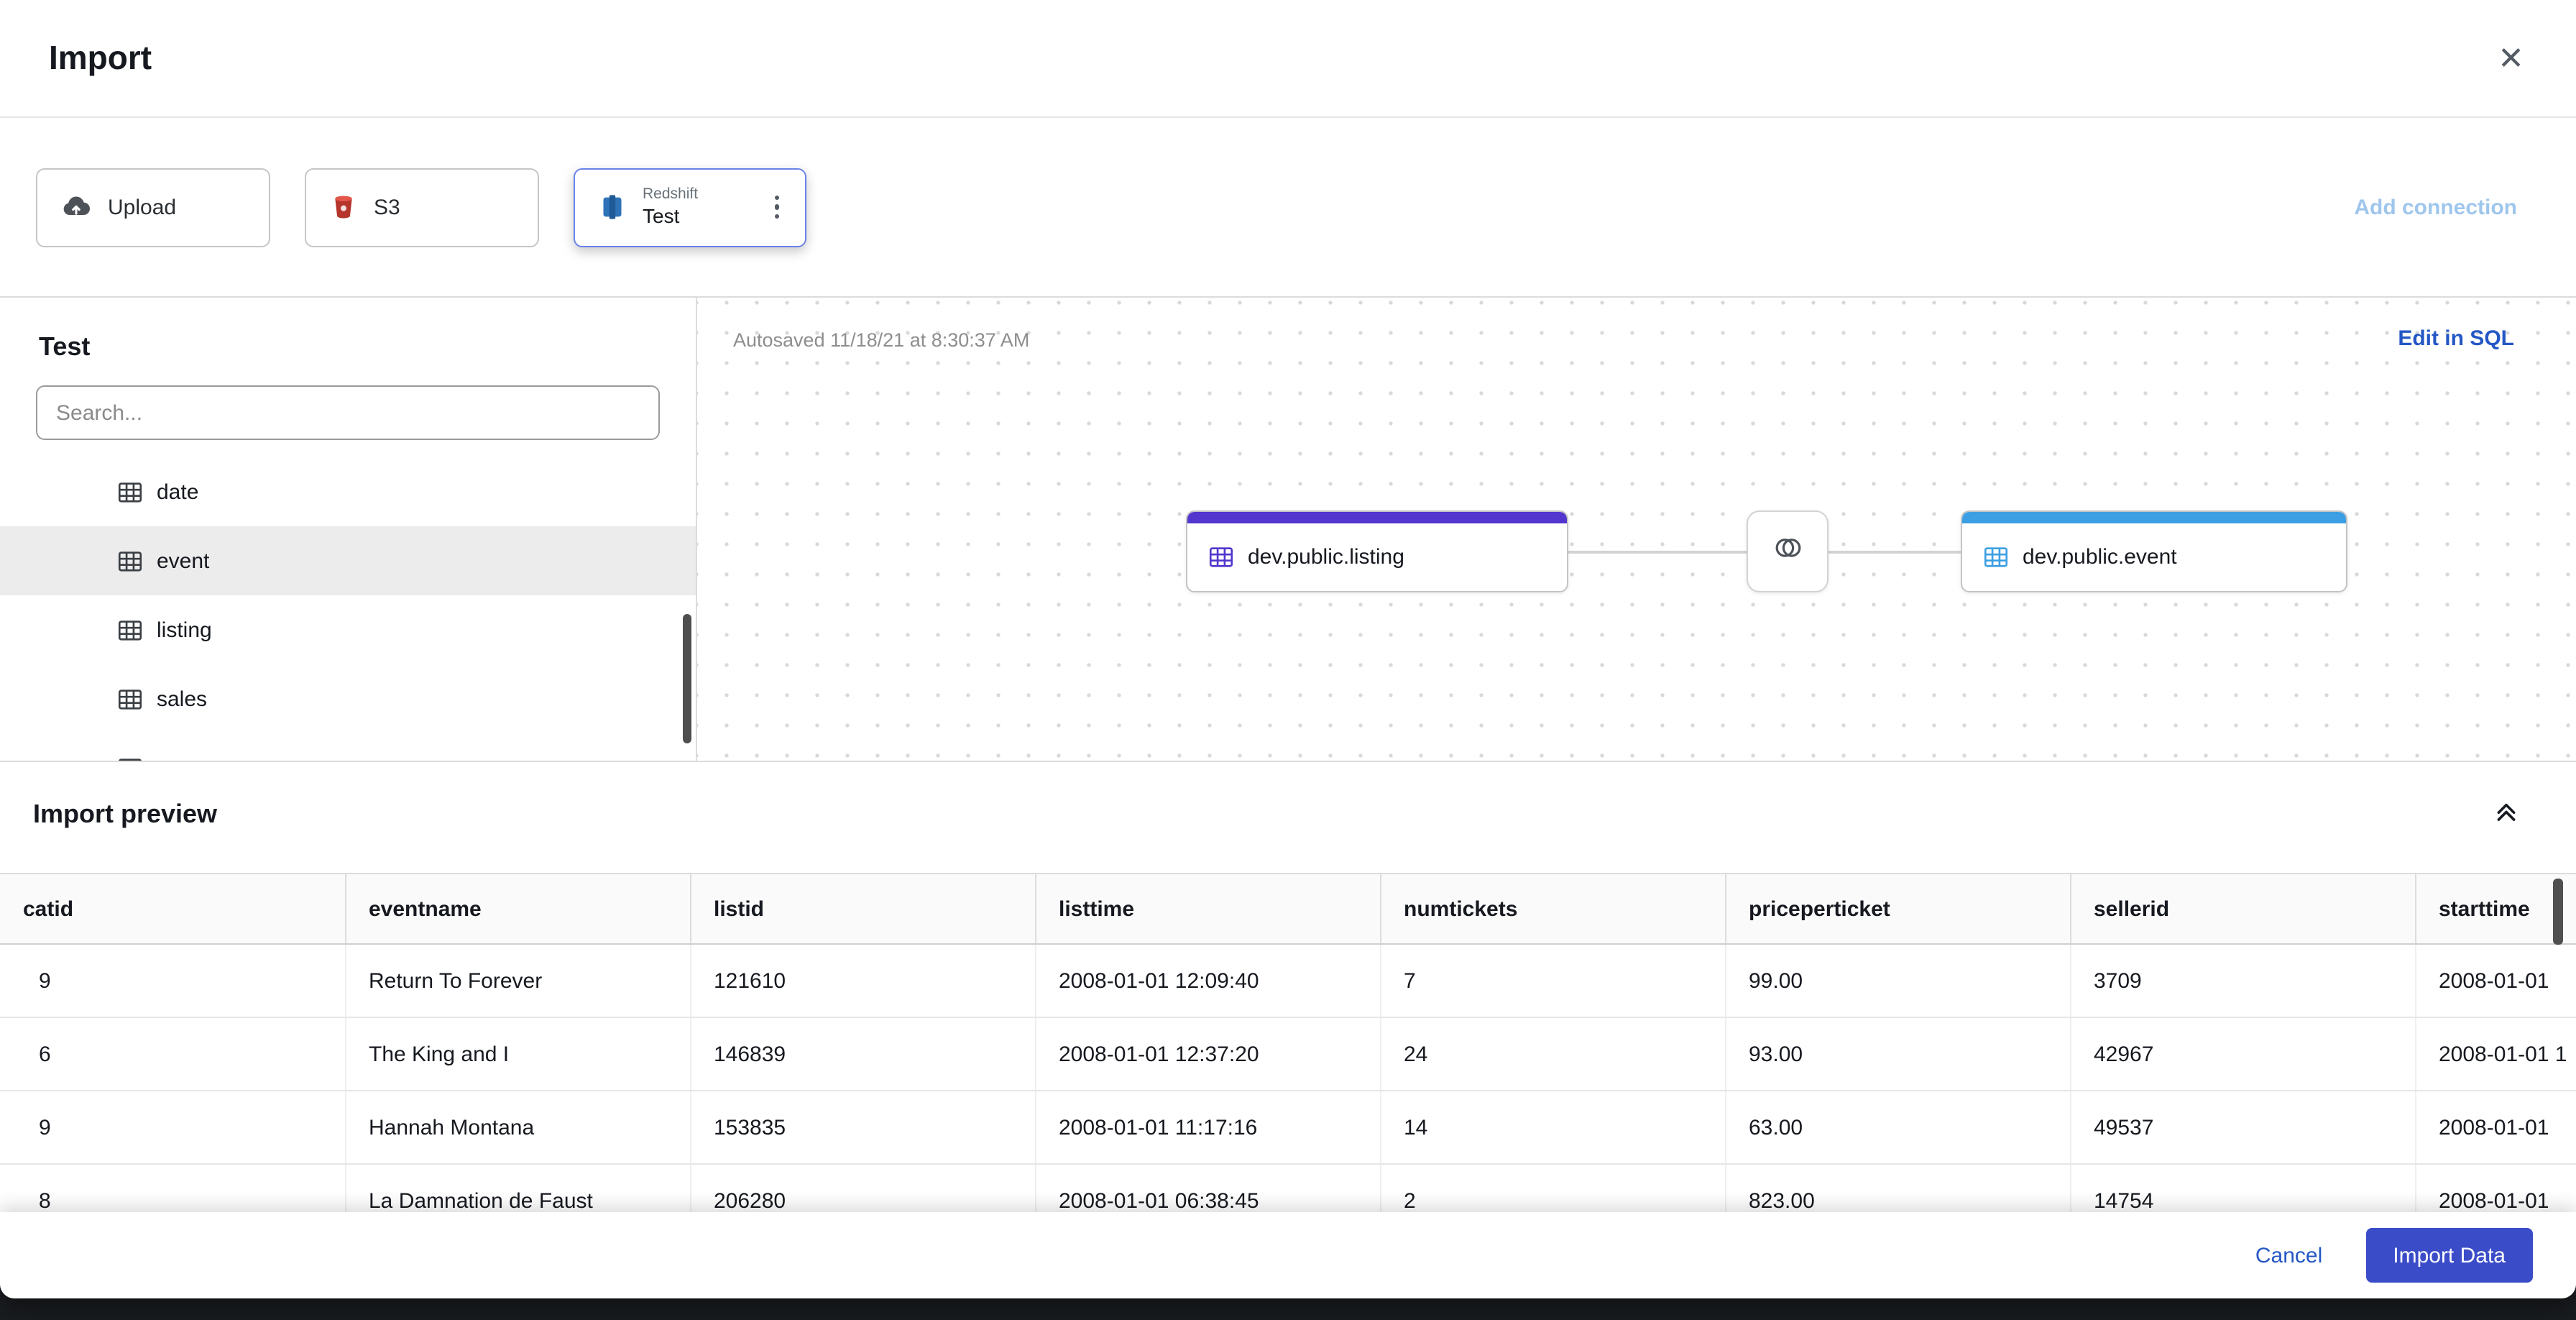 The height and width of the screenshot is (1320, 2576). Describe the element at coordinates (76, 207) in the screenshot. I see `cloud-upload-icon` at that location.